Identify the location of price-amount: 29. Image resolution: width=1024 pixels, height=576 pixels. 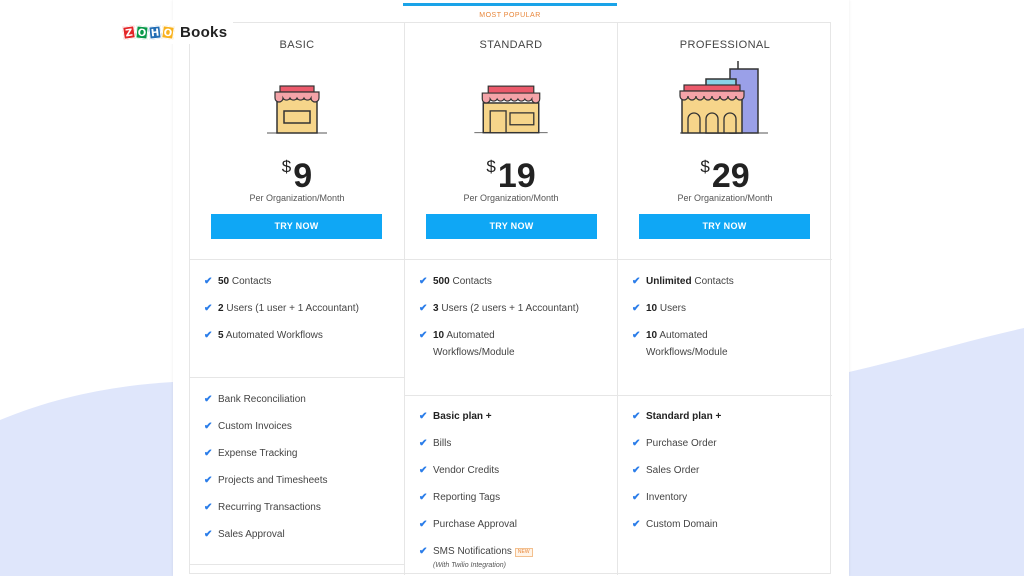
(730, 176).